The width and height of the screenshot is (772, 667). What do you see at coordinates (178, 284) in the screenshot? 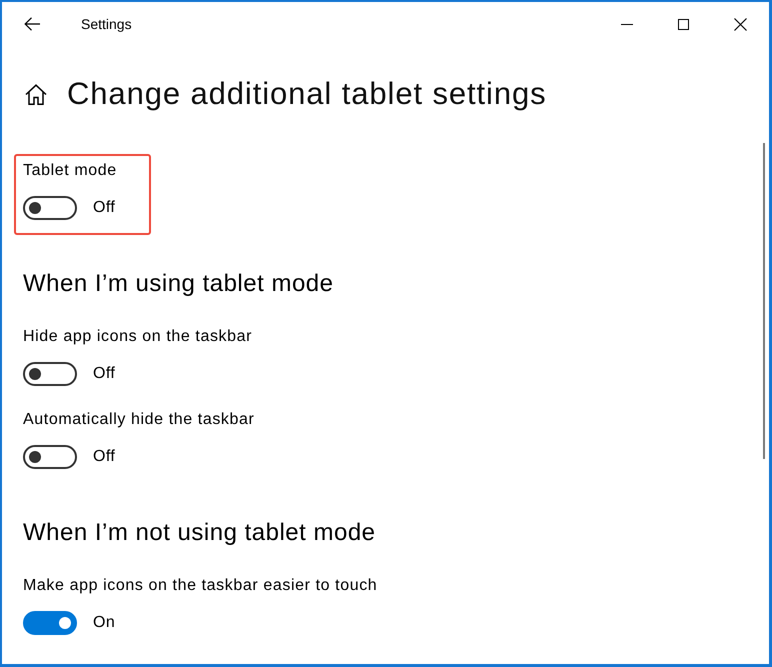
I see `section-heading: When I’m using tablet mode` at bounding box center [178, 284].